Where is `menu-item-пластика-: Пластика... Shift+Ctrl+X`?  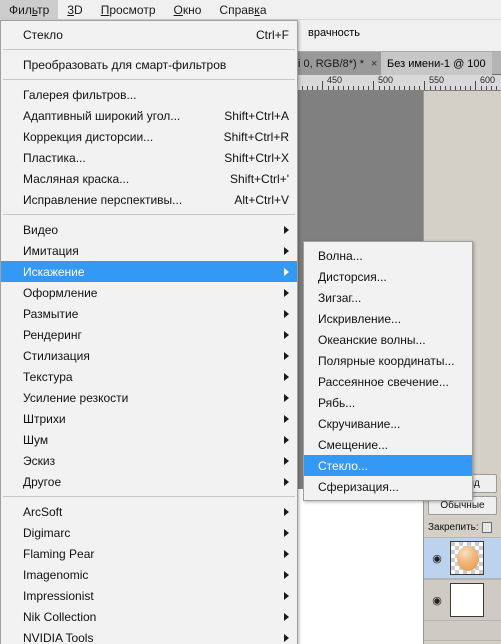
menu-item-пластика-: Пластика... Shift+Ctrl+X is located at coordinates (149, 157).